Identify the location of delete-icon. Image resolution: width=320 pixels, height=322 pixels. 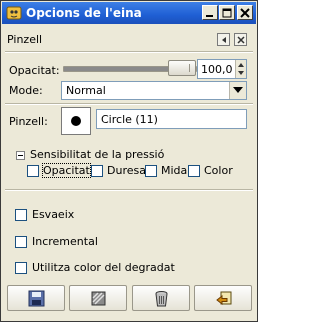
(161, 299).